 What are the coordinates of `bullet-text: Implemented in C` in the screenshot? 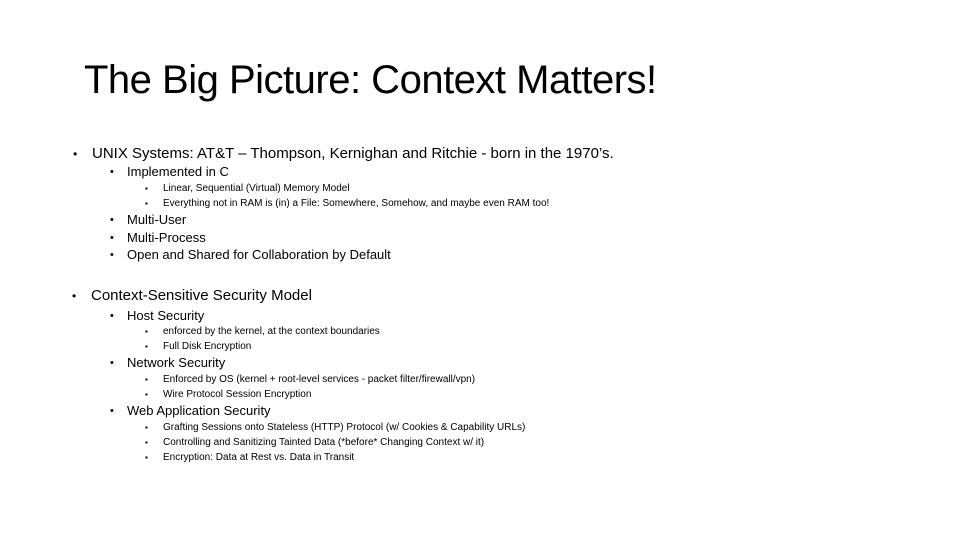 It's located at (178, 171).